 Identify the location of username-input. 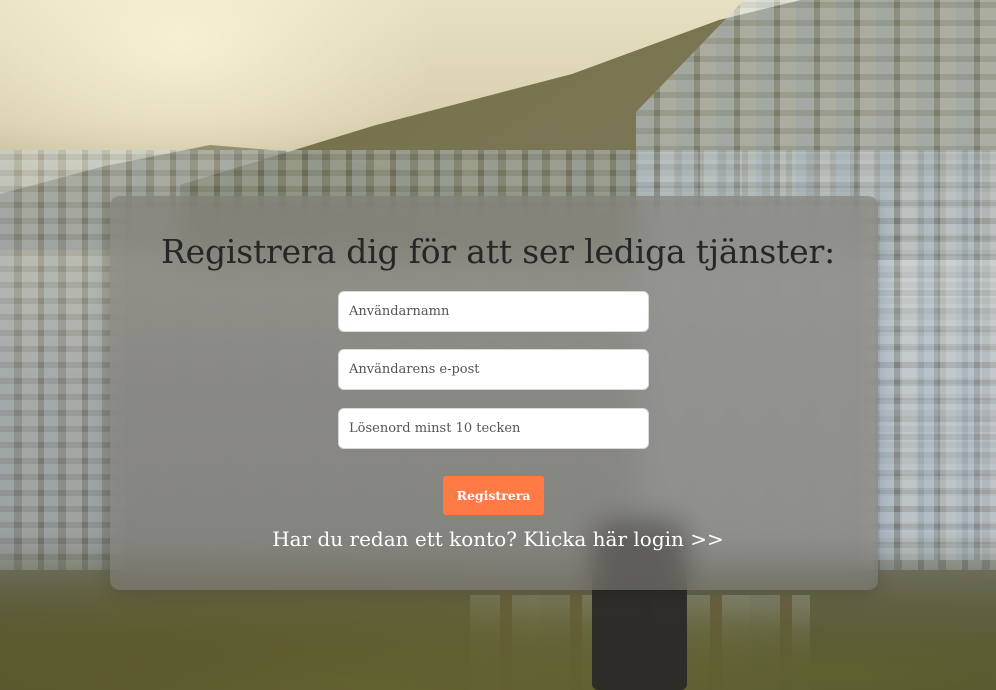
(493, 311).